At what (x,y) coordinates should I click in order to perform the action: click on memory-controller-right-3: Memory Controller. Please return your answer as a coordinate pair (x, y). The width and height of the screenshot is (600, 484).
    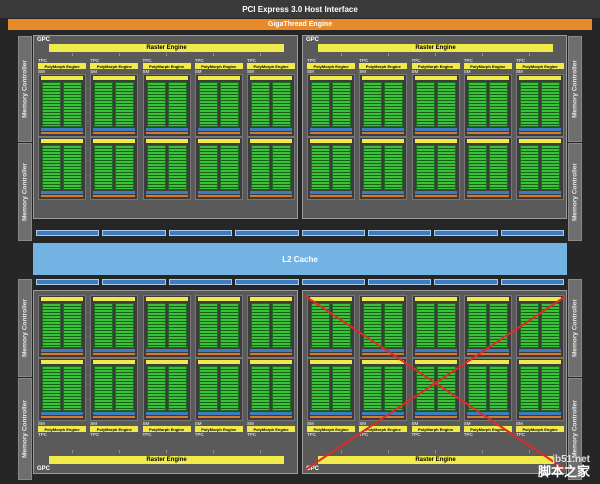
    Looking at the image, I should click on (575, 328).